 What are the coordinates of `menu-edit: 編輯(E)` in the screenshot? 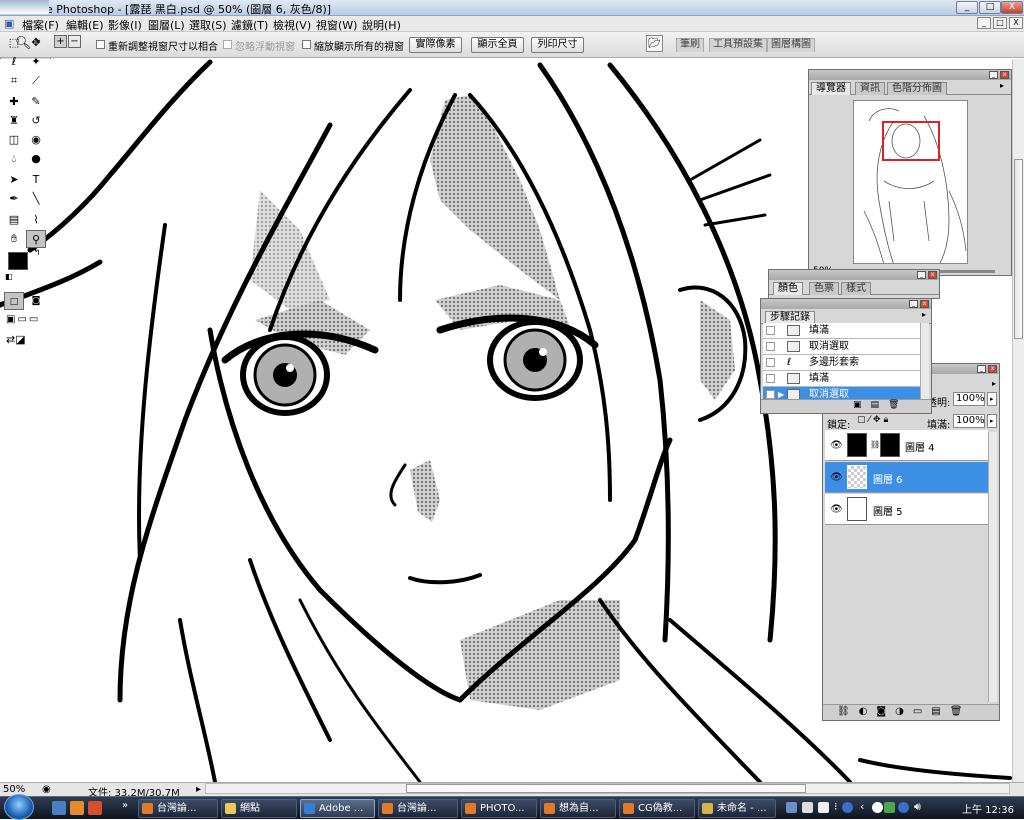 It's located at (85, 25).